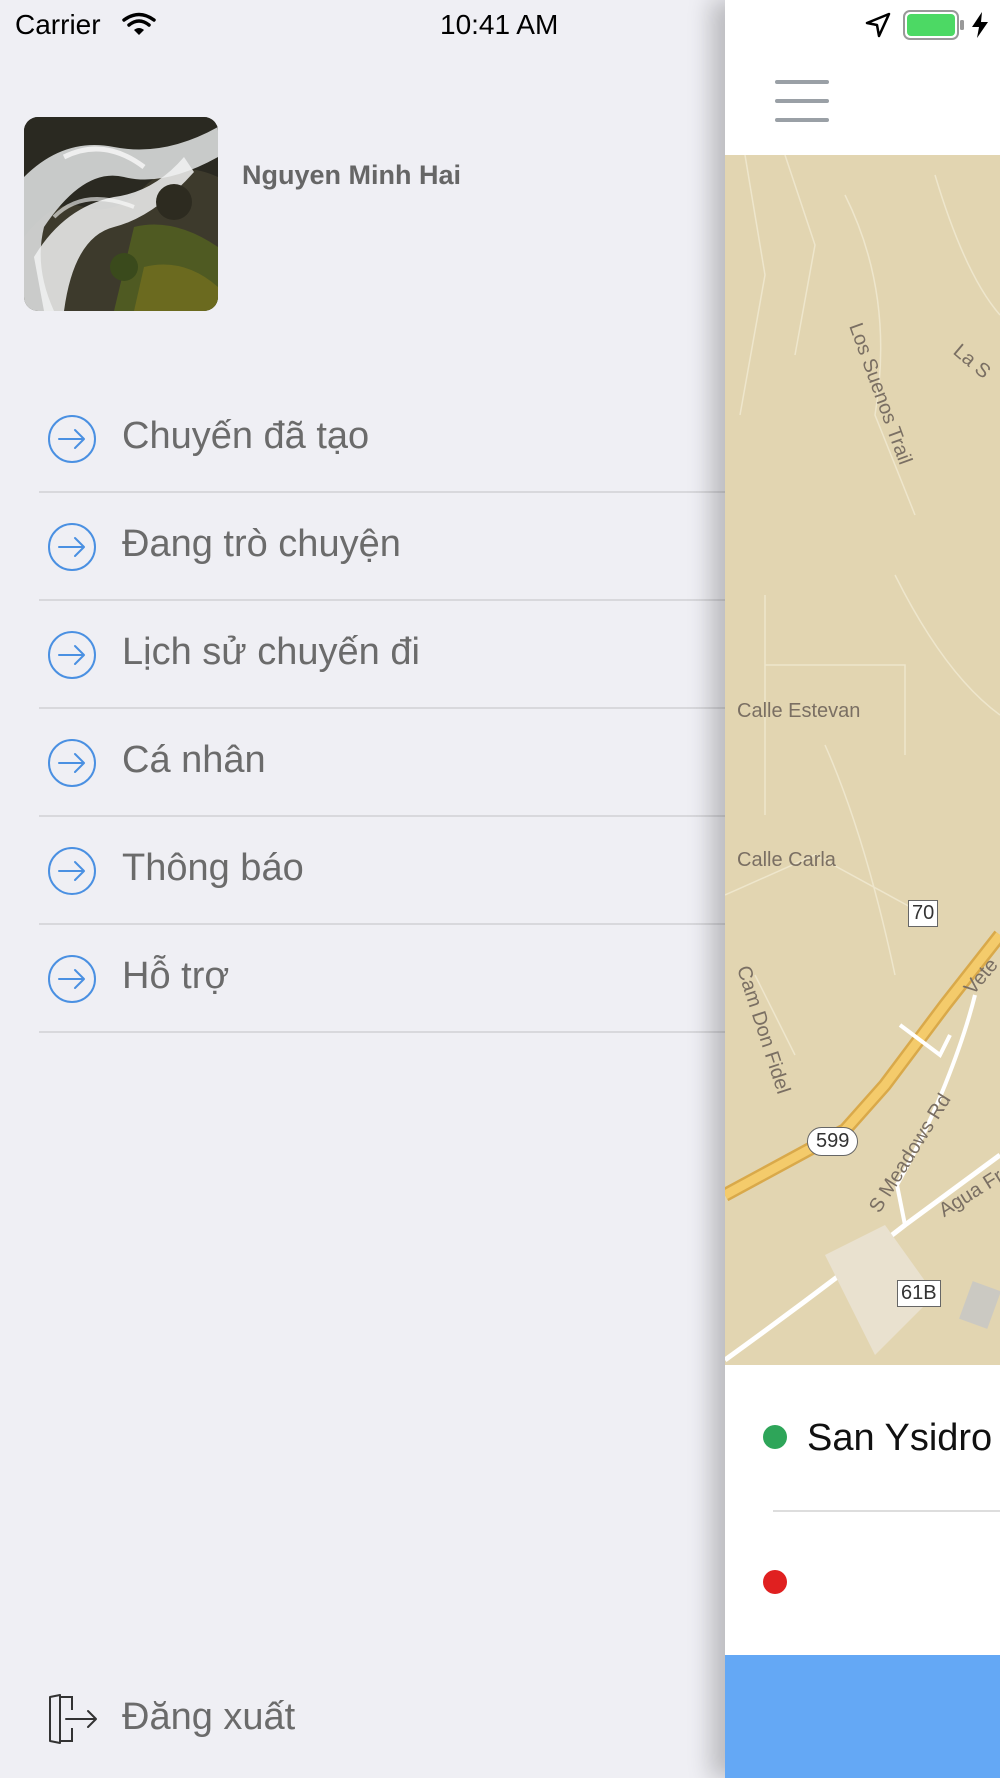 The image size is (1000, 1778). Describe the element at coordinates (351, 175) in the screenshot. I see `profile-name: Nguyen Minh Hai` at that location.